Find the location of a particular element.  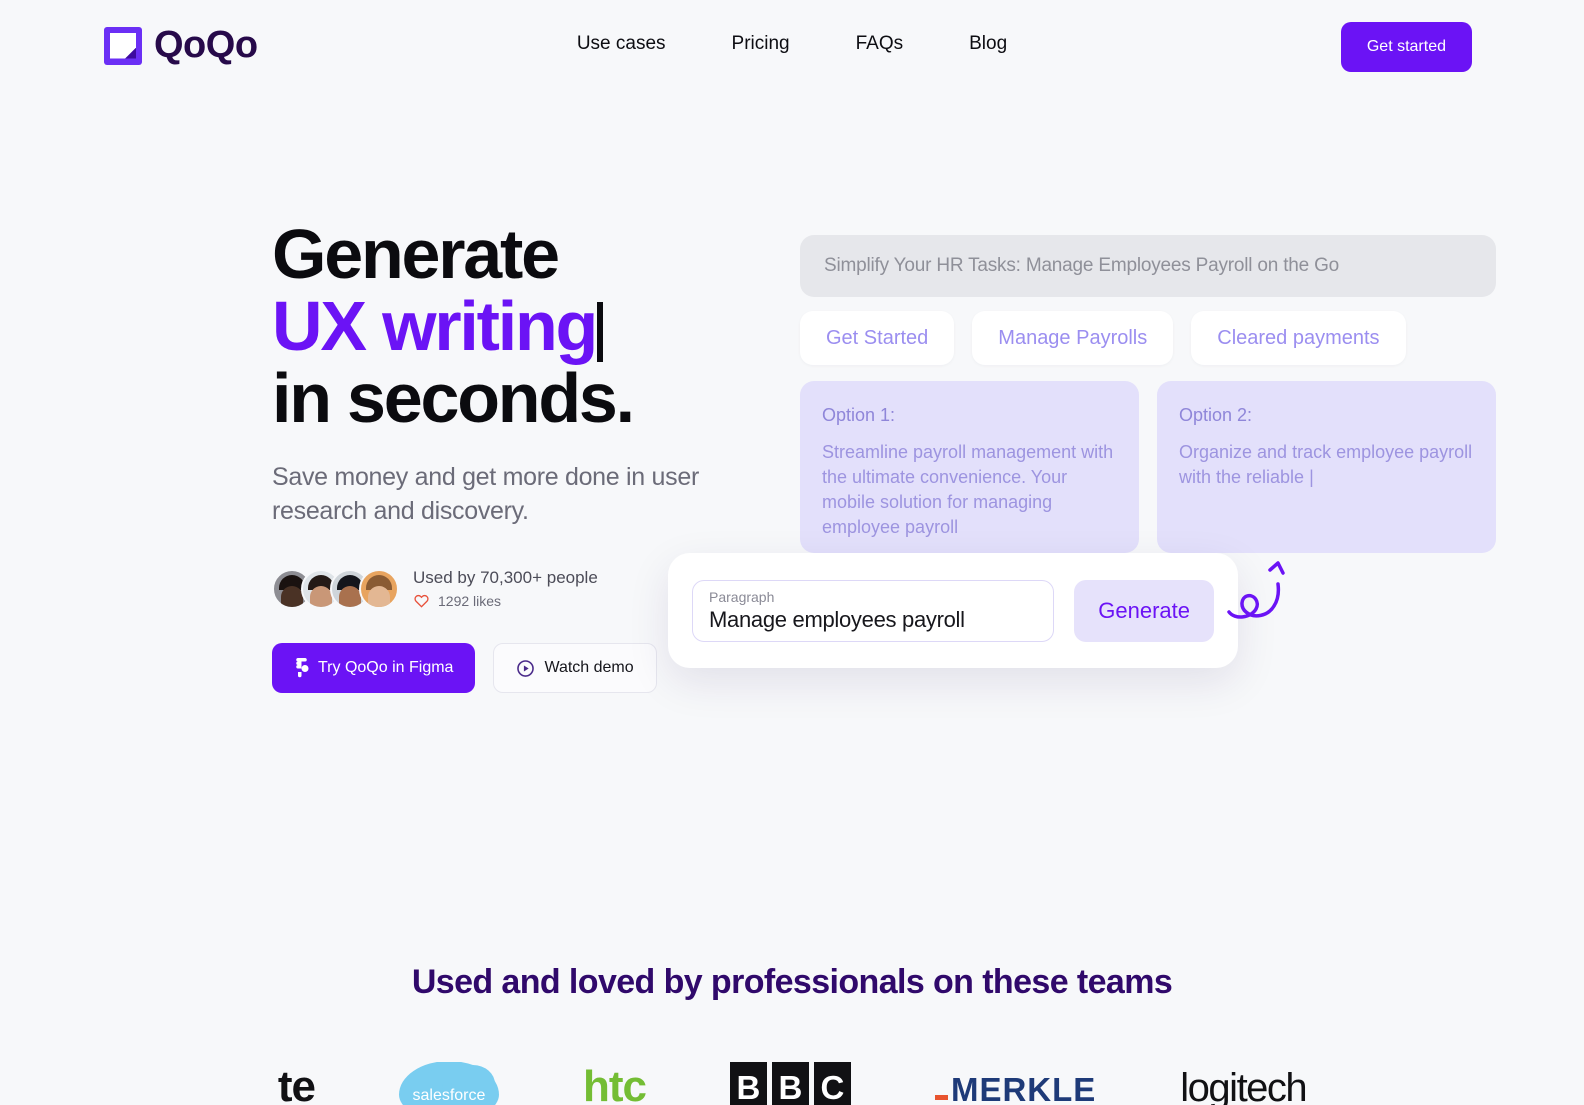

merkle-dash-icon is located at coordinates (941, 1097).